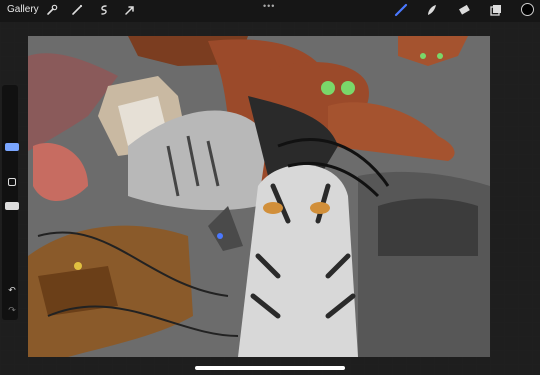 Image resolution: width=540 pixels, height=375 pixels. Describe the element at coordinates (12, 310) in the screenshot. I see `redo-icon: ↷` at that location.